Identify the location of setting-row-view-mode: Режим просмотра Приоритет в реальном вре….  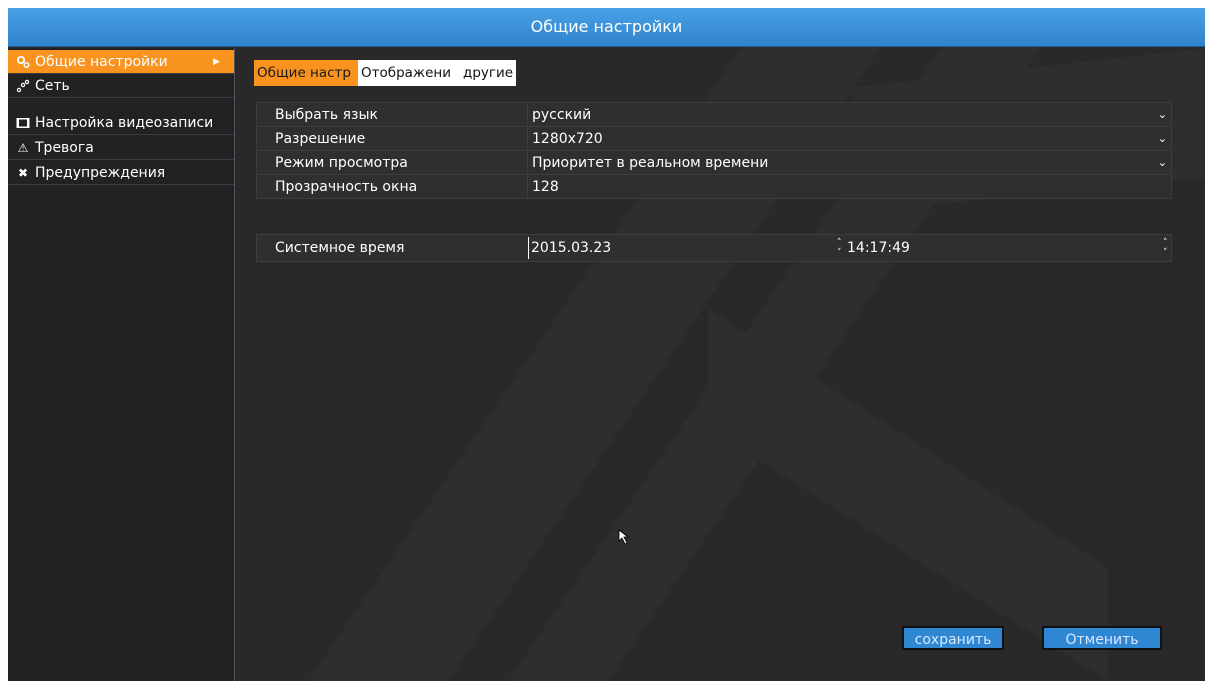
(714, 163).